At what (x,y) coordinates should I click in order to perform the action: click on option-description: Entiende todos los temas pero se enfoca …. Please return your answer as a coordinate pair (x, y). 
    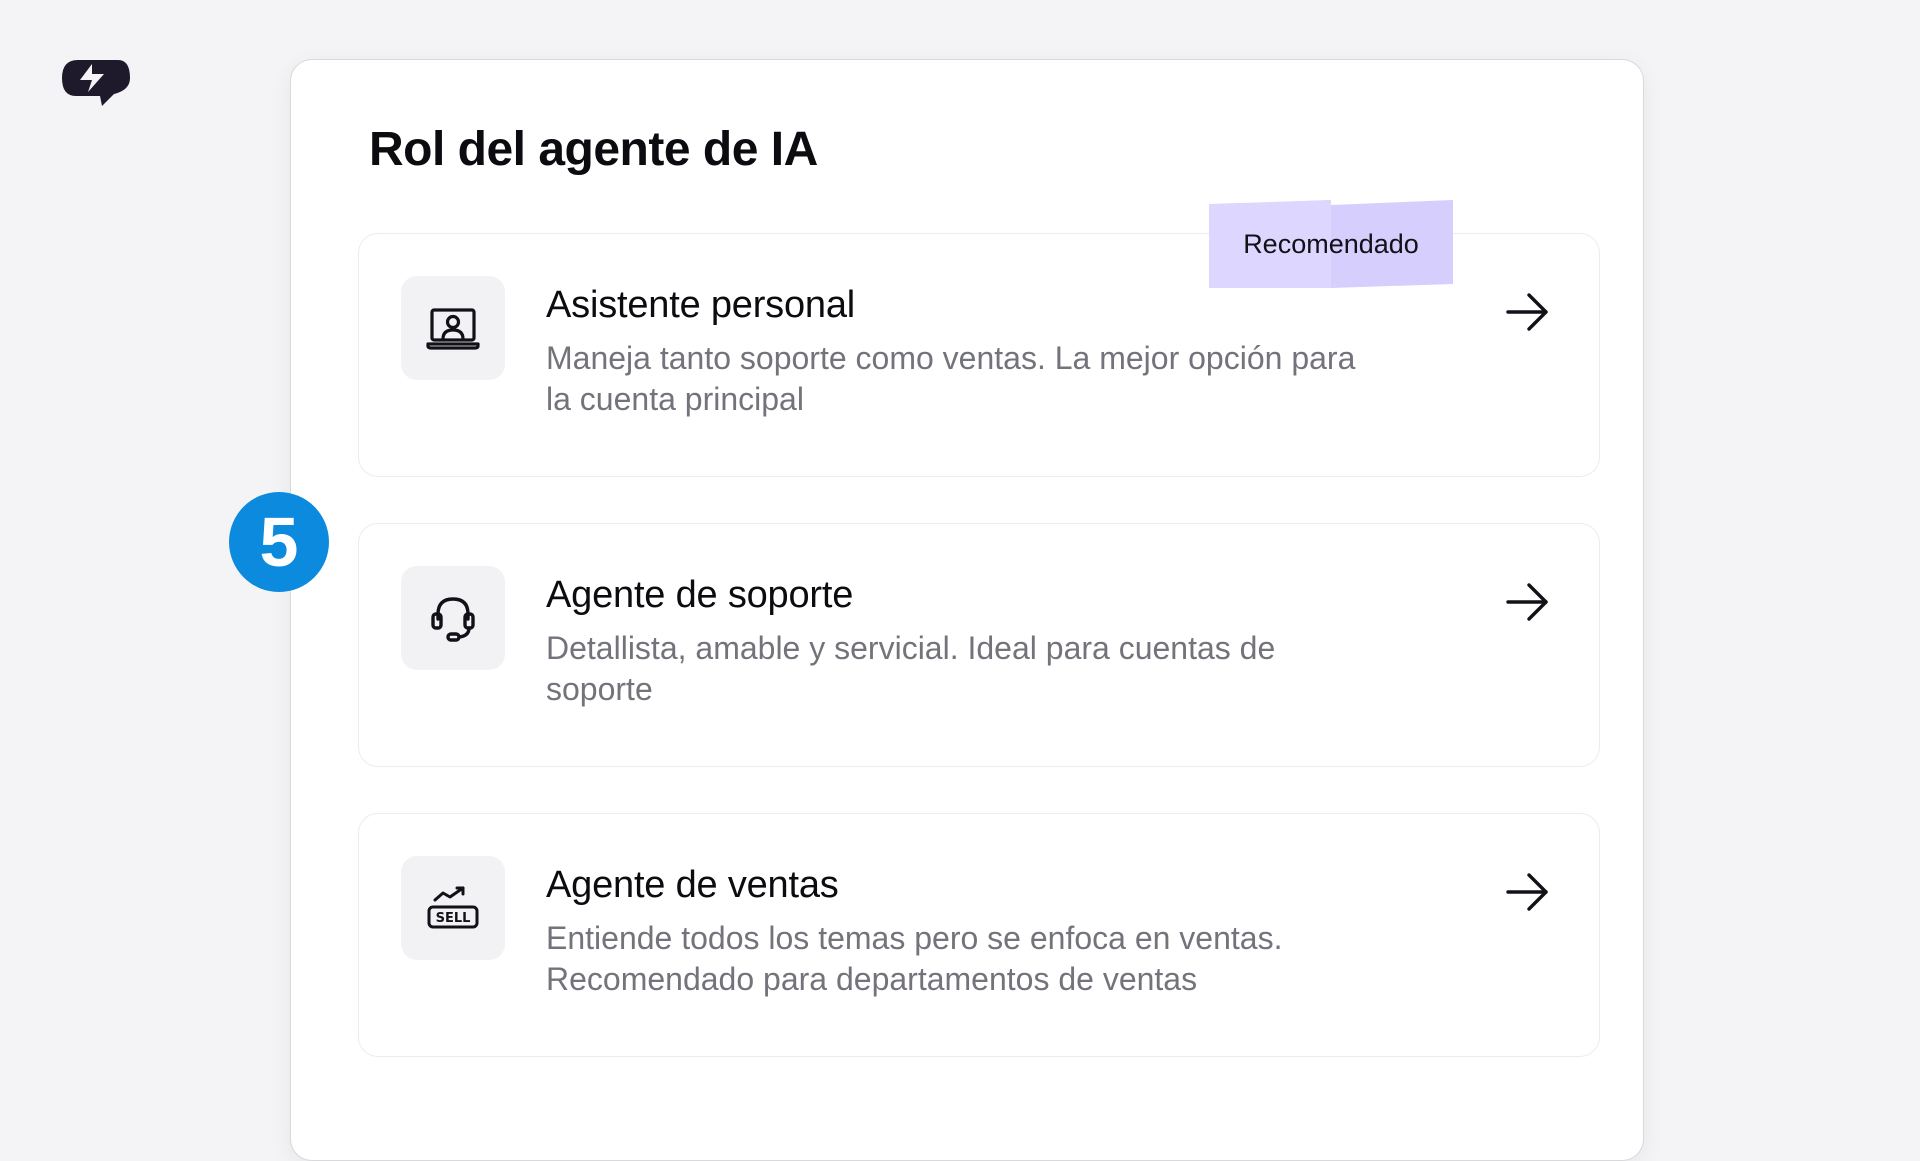
    Looking at the image, I should click on (914, 958).